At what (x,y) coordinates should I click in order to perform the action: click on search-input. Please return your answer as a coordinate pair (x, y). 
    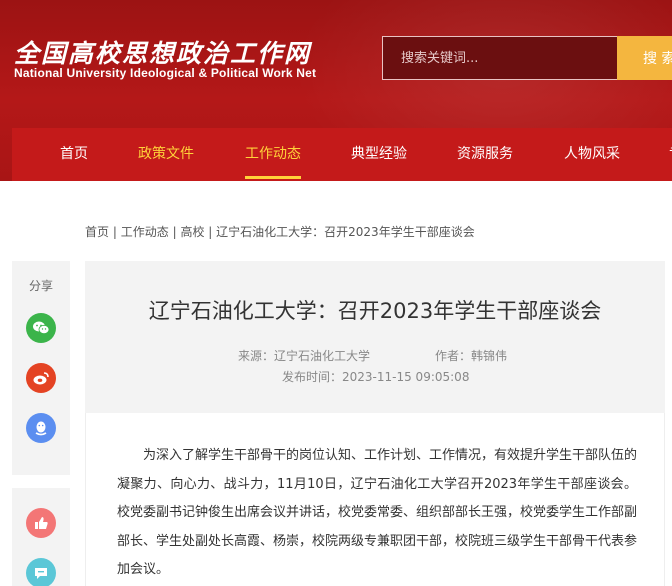
    Looking at the image, I should click on (500, 58).